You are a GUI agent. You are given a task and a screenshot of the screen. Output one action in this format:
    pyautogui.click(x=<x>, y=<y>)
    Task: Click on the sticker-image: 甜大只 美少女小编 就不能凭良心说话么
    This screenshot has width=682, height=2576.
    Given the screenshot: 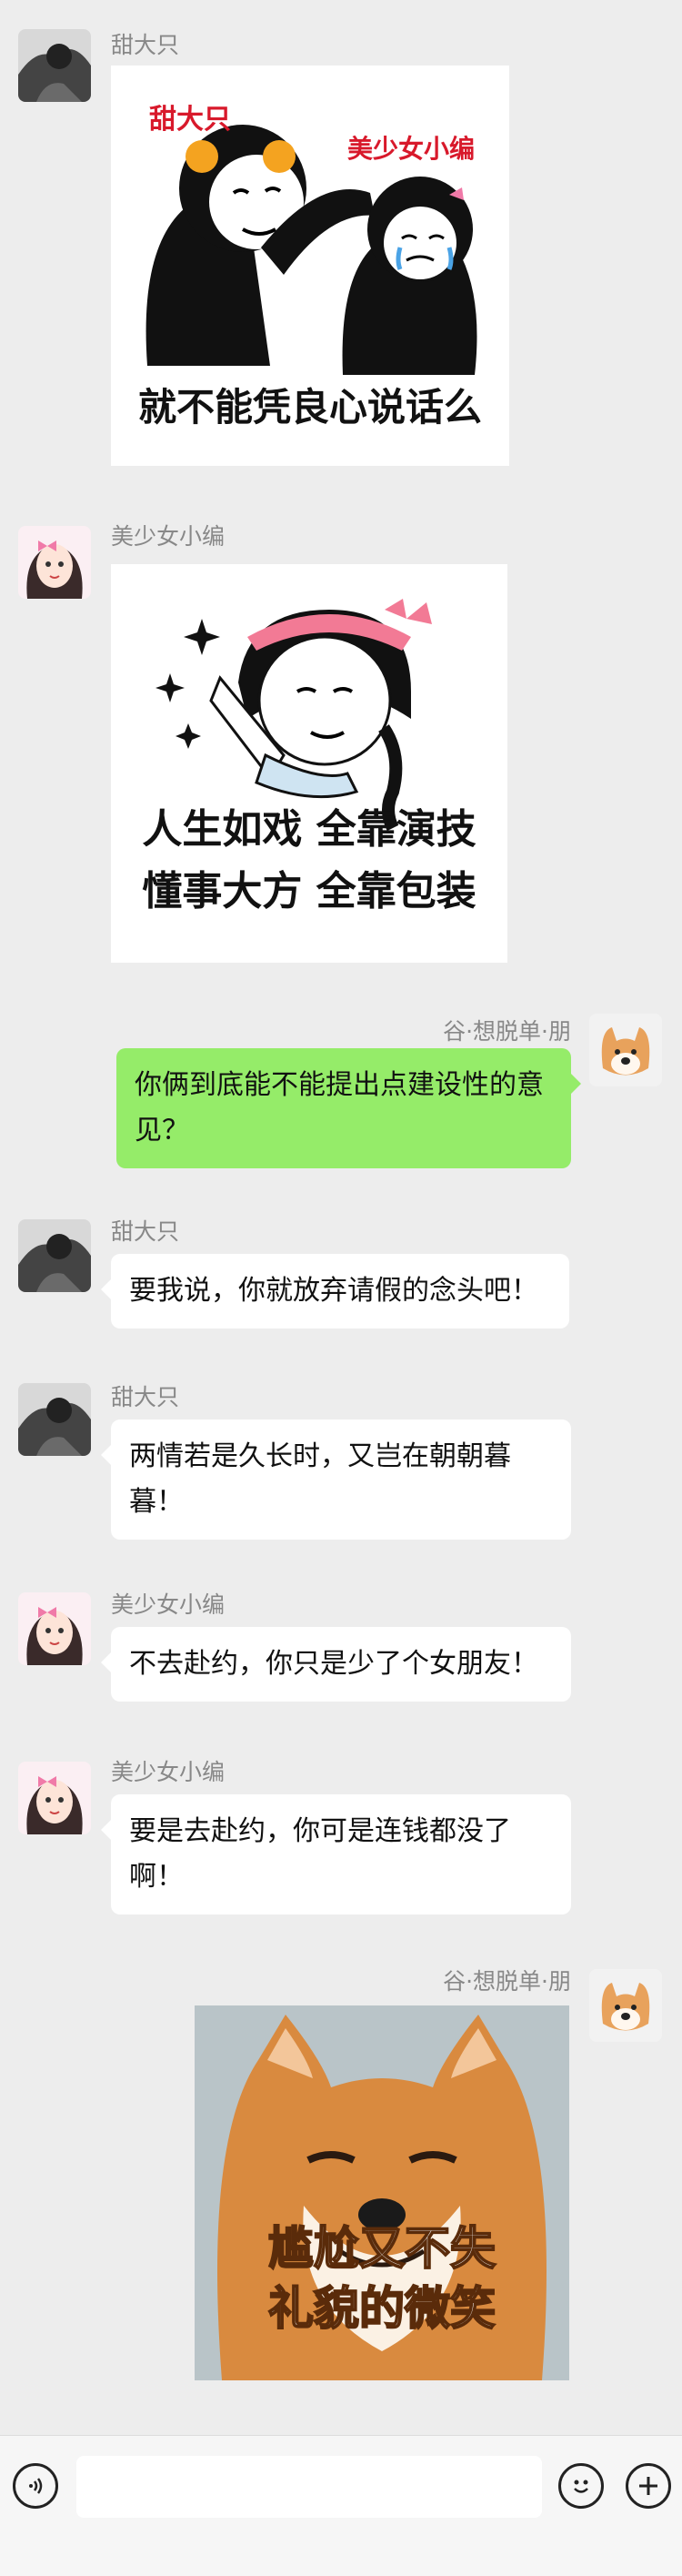 What is the action you would take?
    pyautogui.click(x=310, y=266)
    